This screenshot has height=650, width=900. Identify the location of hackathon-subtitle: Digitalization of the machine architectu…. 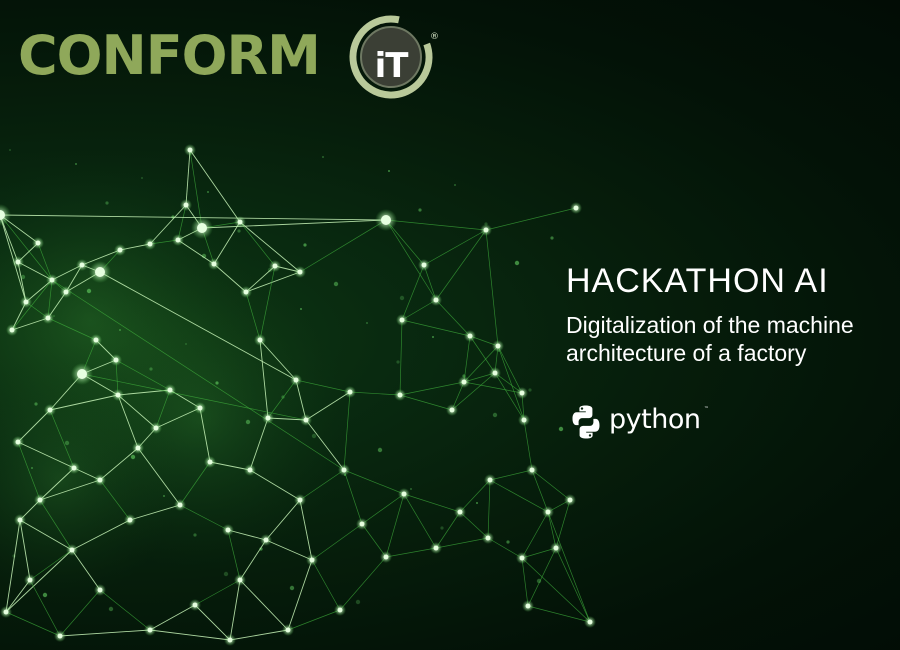
(710, 339).